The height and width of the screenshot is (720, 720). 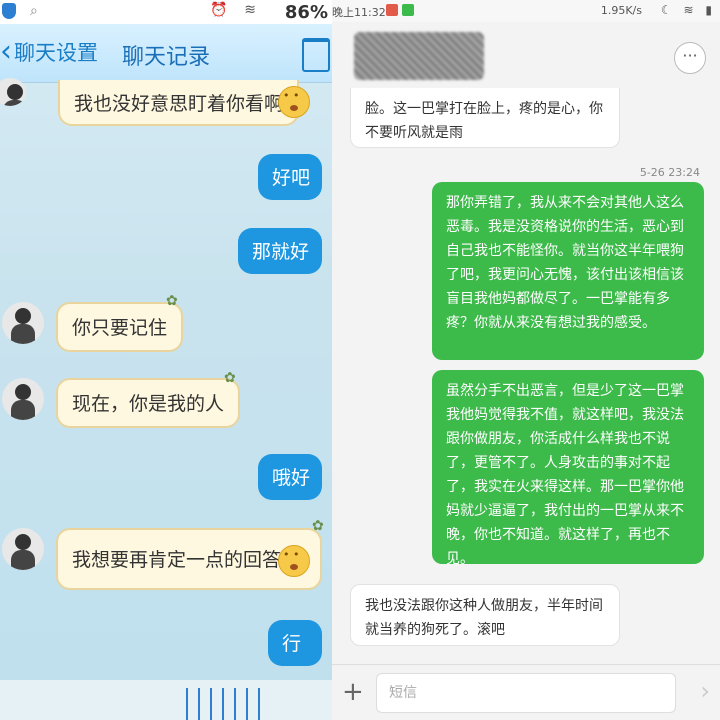 I want to click on redacted-contact-name, so click(x=419, y=56).